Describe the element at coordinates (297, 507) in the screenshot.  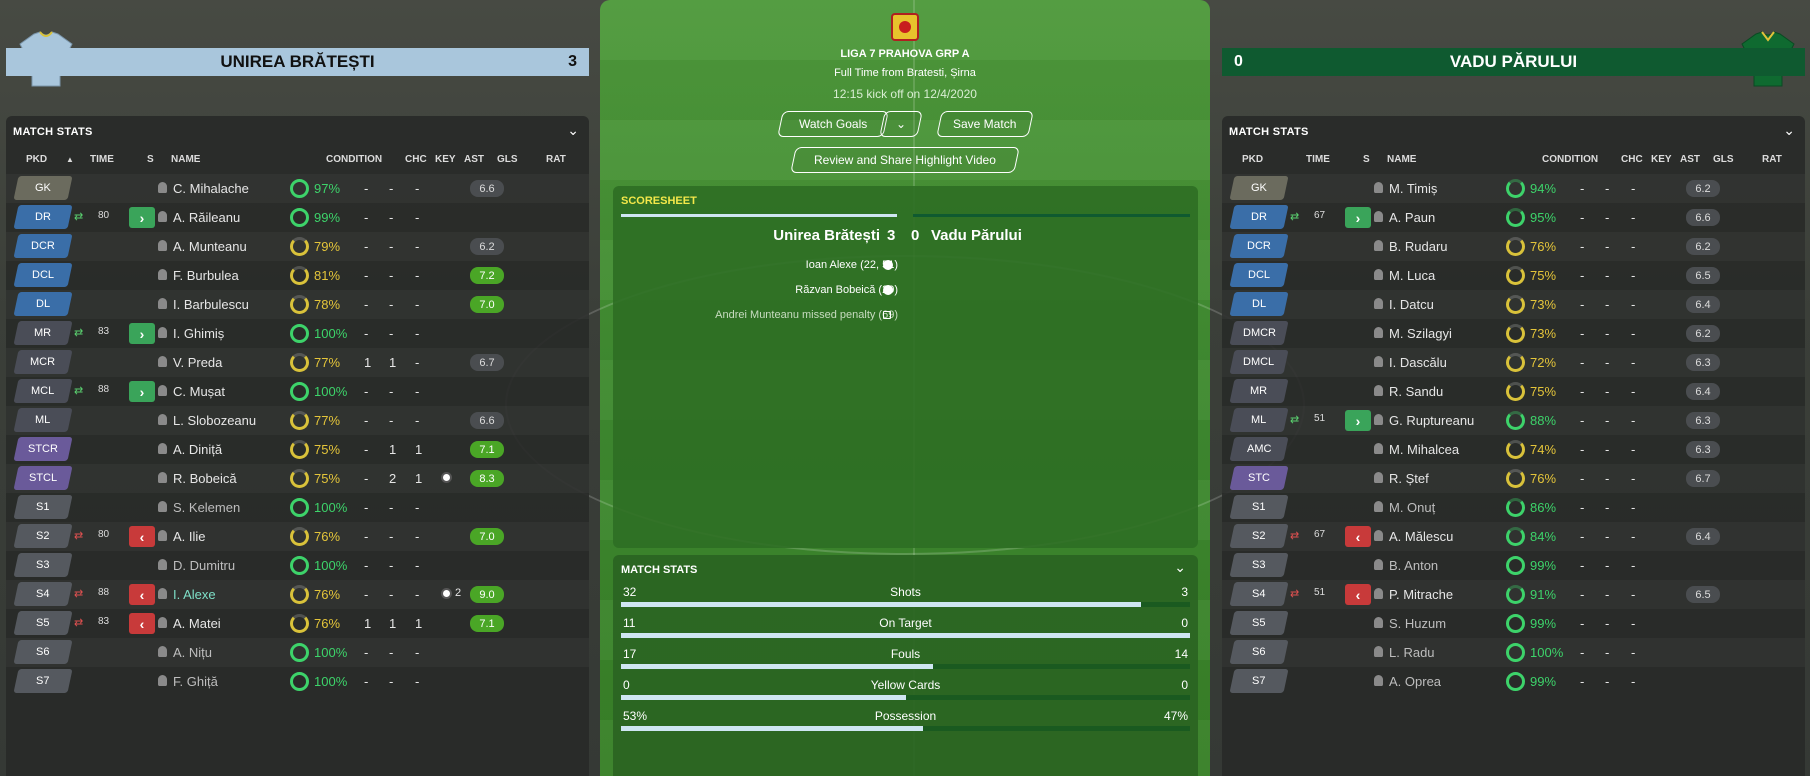
I see `player-row: S1 S. Kelemen 100% - - -` at that location.